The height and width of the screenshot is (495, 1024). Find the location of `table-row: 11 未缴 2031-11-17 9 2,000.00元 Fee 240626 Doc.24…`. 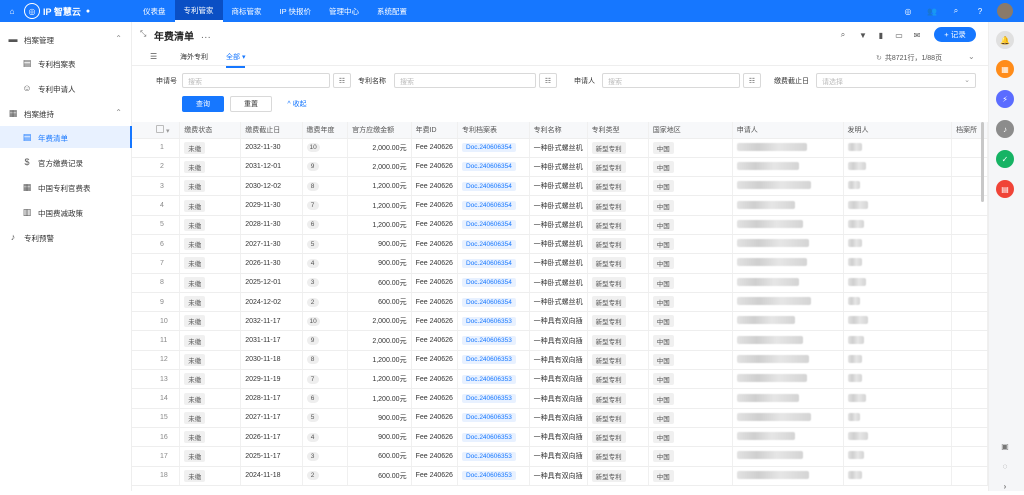

table-row: 11 未缴 2031-11-17 9 2,000.00元 Fee 240626 Doc.24… is located at coordinates (560, 340).